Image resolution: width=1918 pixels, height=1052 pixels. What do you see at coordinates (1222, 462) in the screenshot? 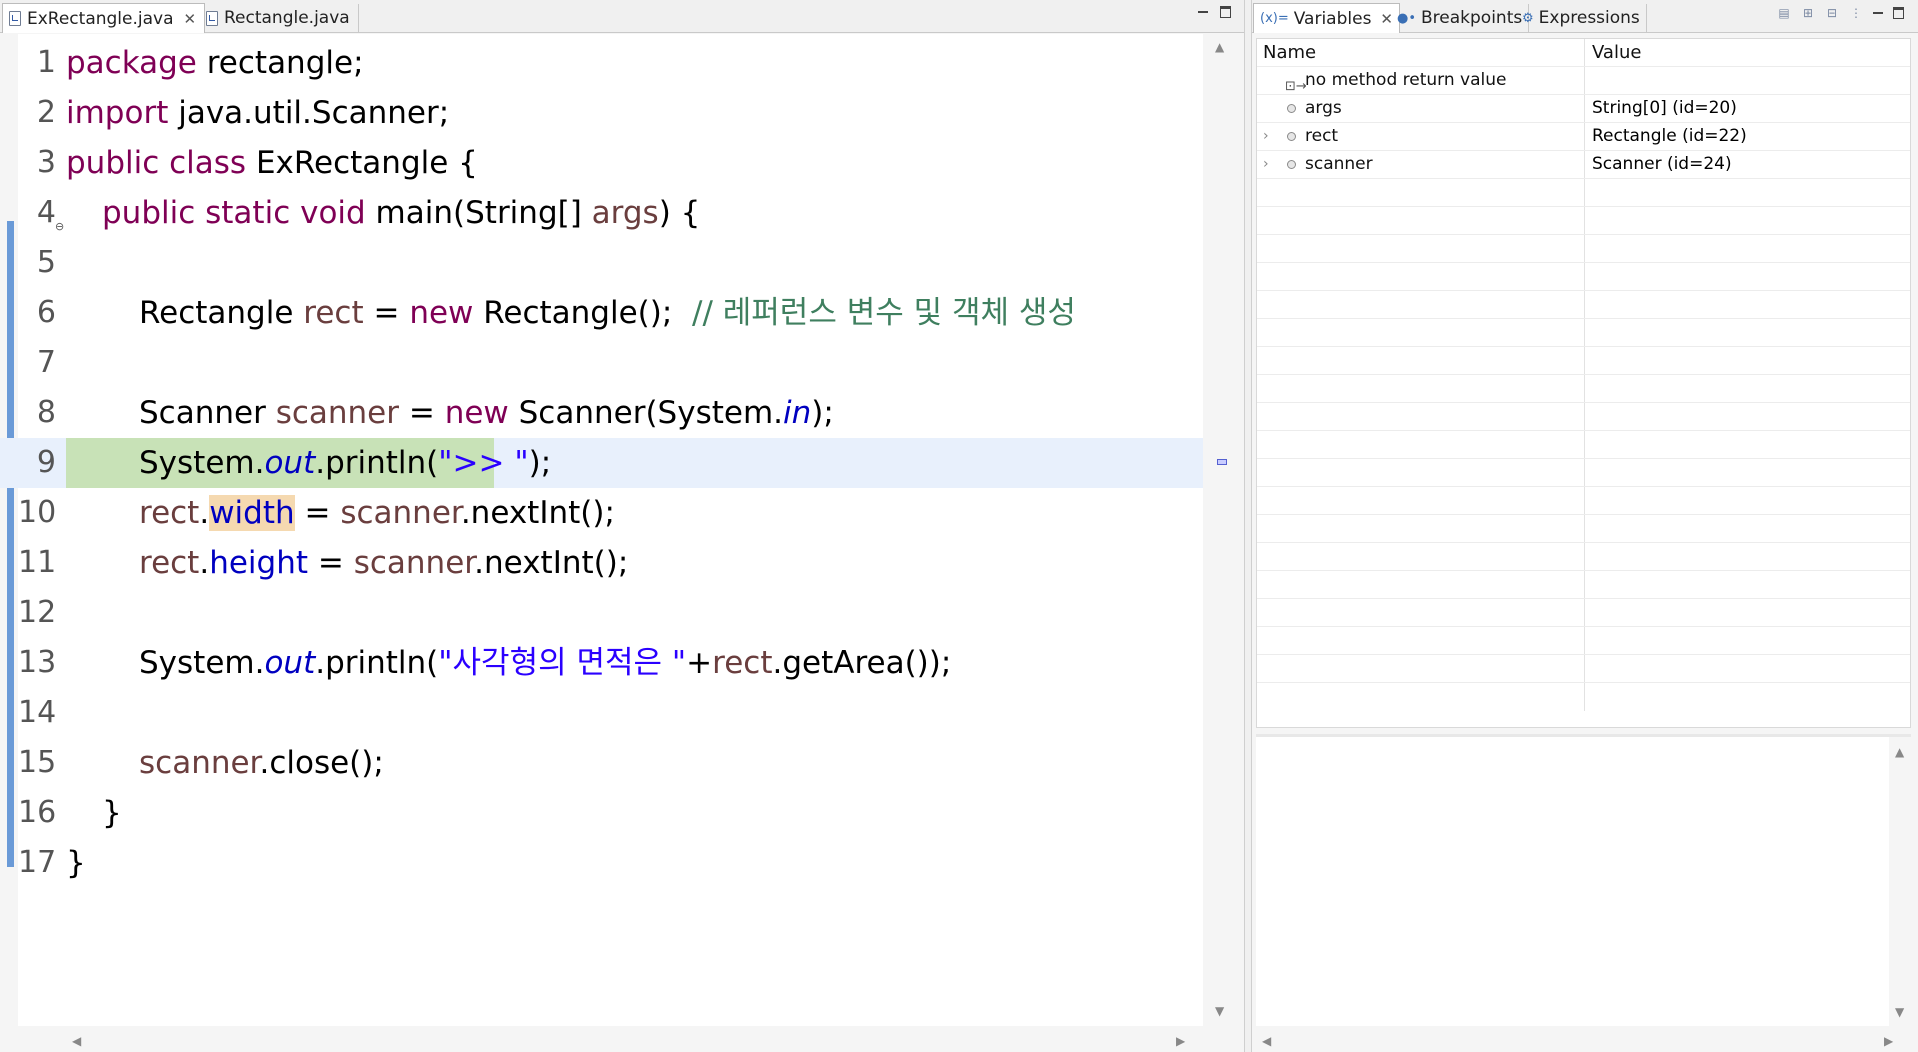
I see `overview-ruler-mark` at bounding box center [1222, 462].